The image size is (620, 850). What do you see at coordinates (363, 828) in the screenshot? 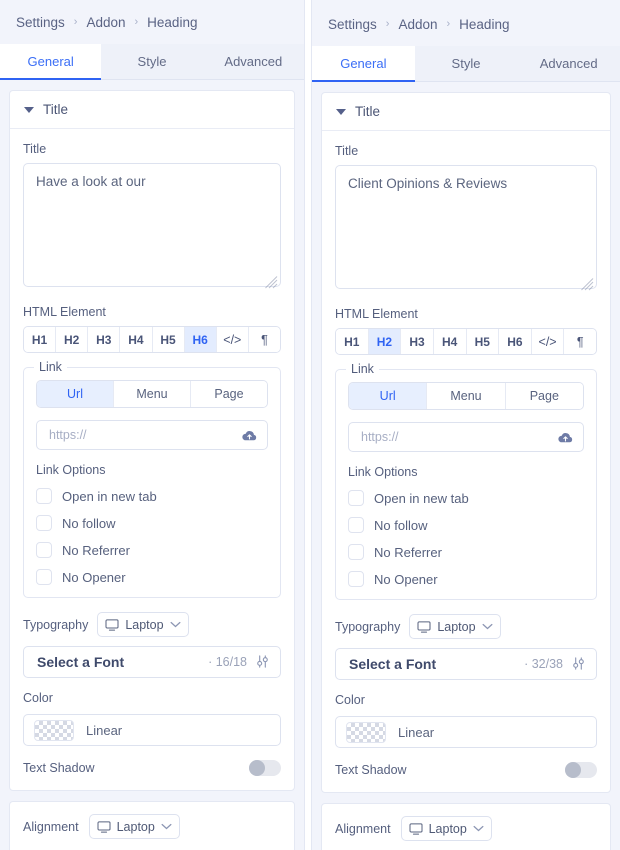
I see `alignment-label: Alignment` at bounding box center [363, 828].